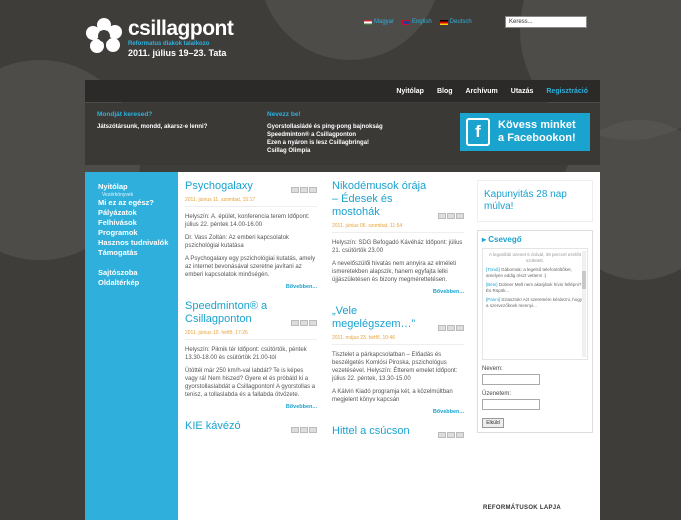 The image size is (681, 520). I want to click on lang-de: Deutsch, so click(455, 22).